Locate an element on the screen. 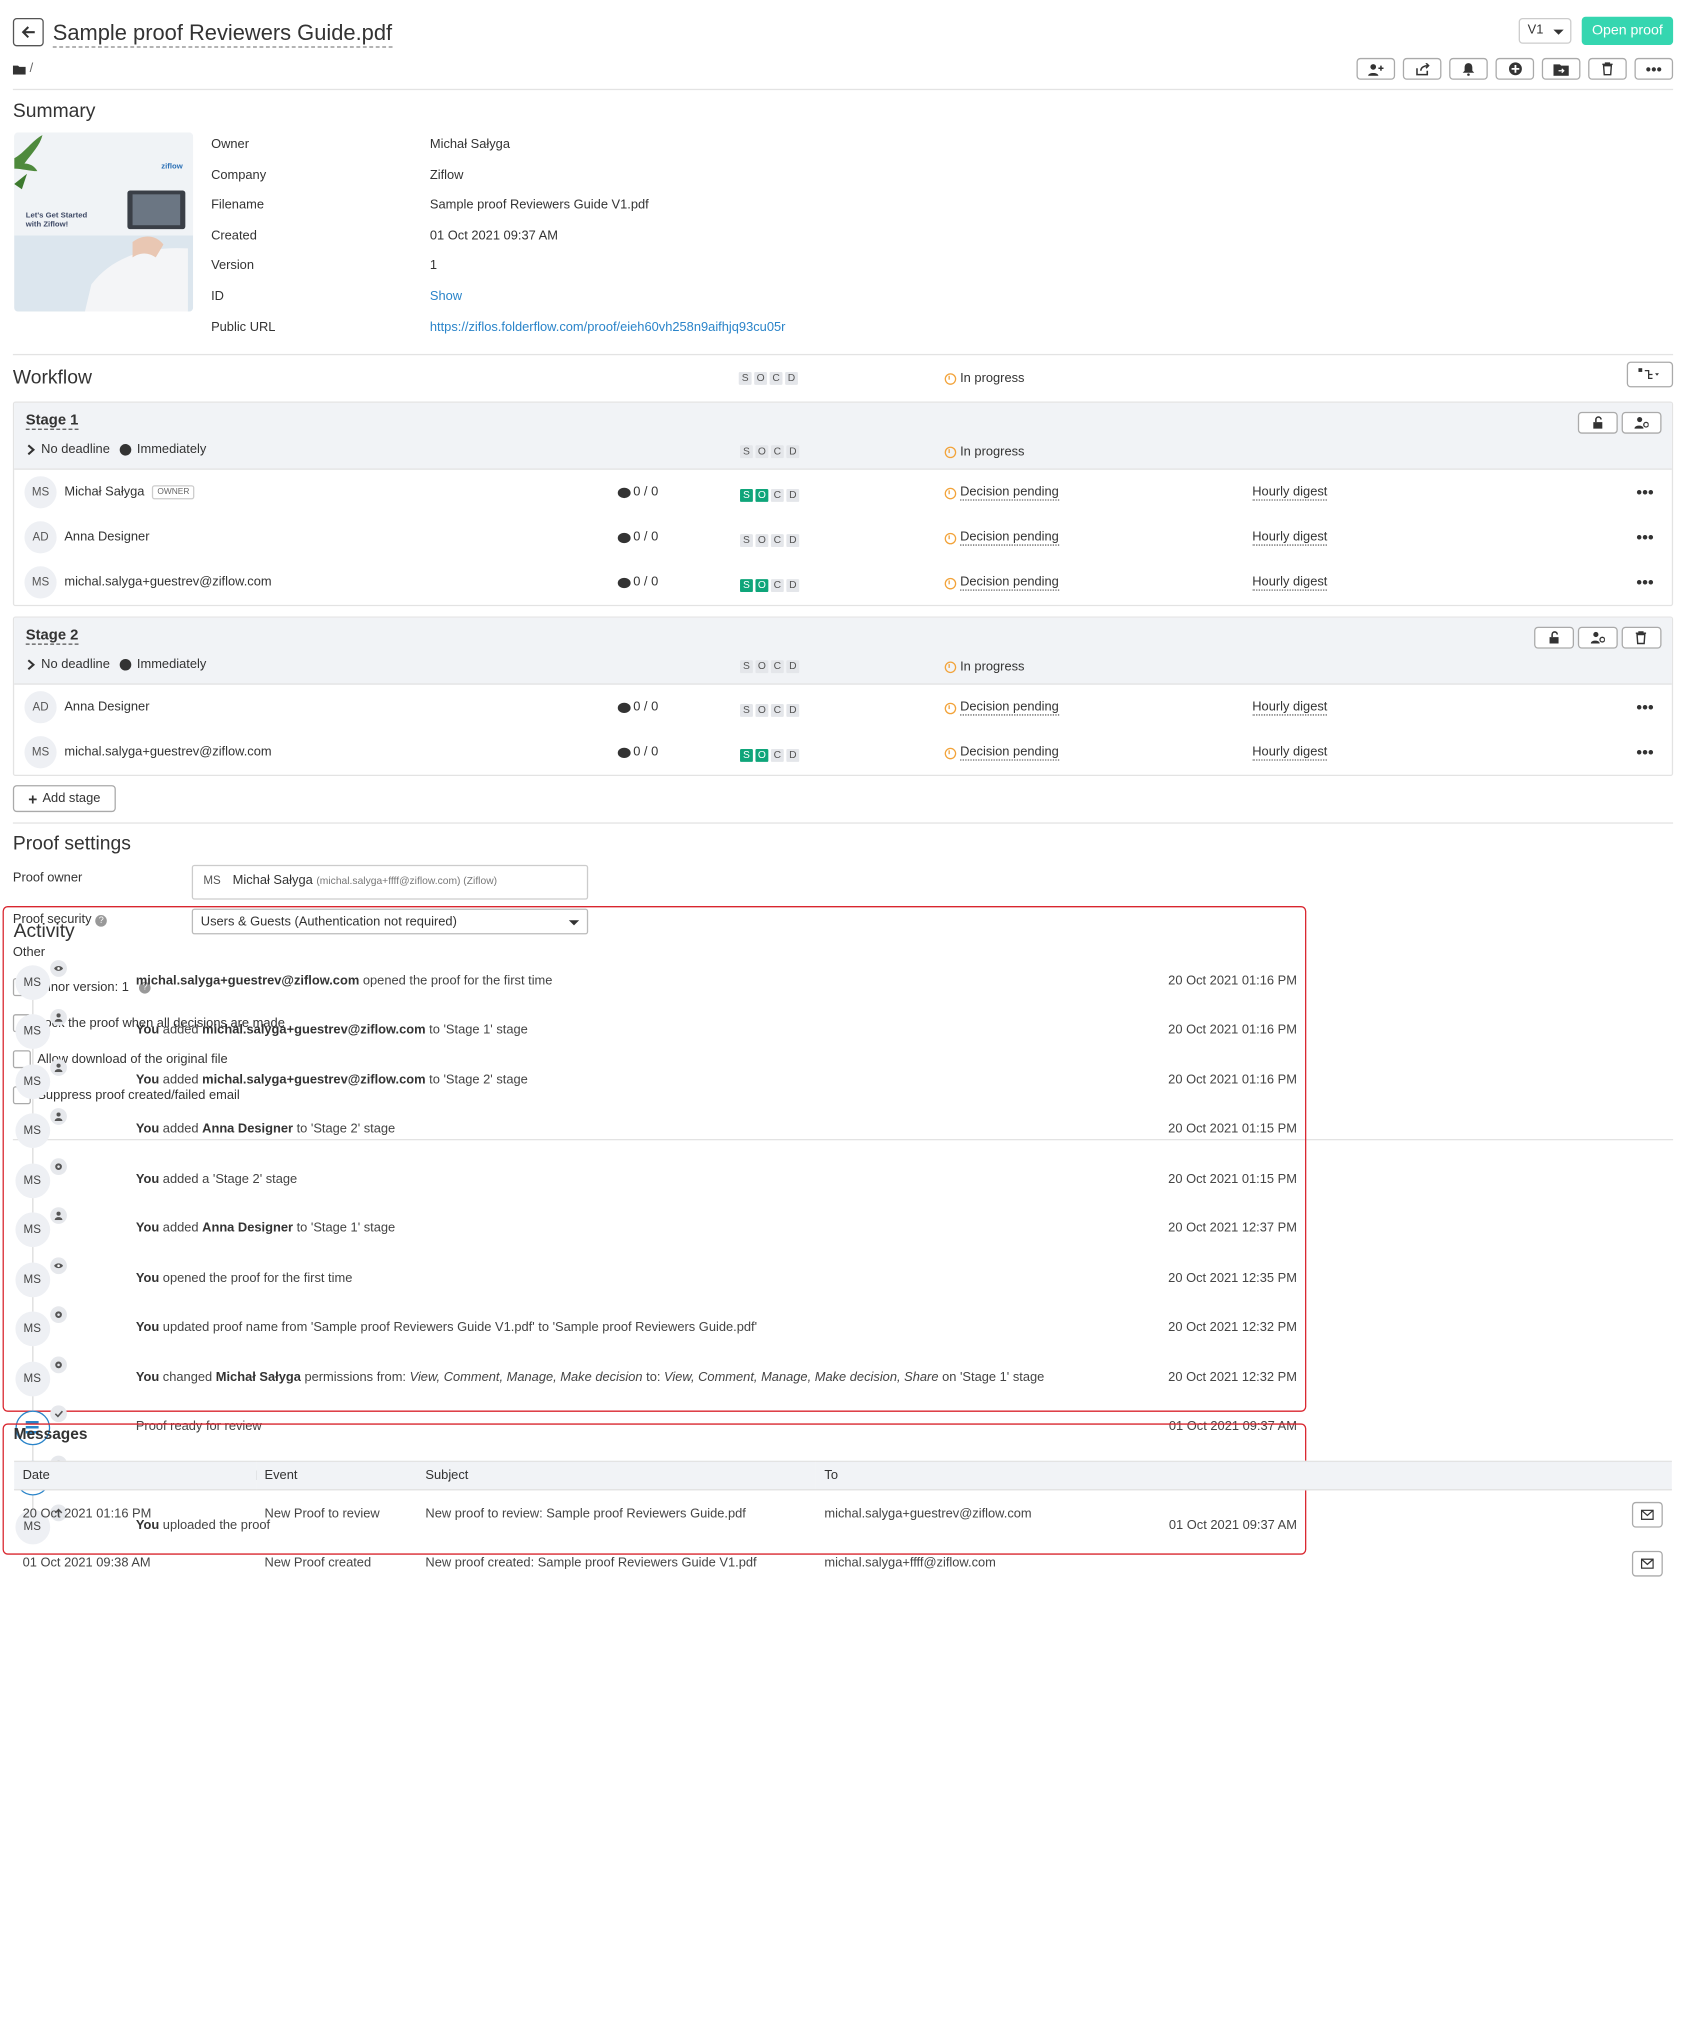  folder-move-icon is located at coordinates (1561, 69).